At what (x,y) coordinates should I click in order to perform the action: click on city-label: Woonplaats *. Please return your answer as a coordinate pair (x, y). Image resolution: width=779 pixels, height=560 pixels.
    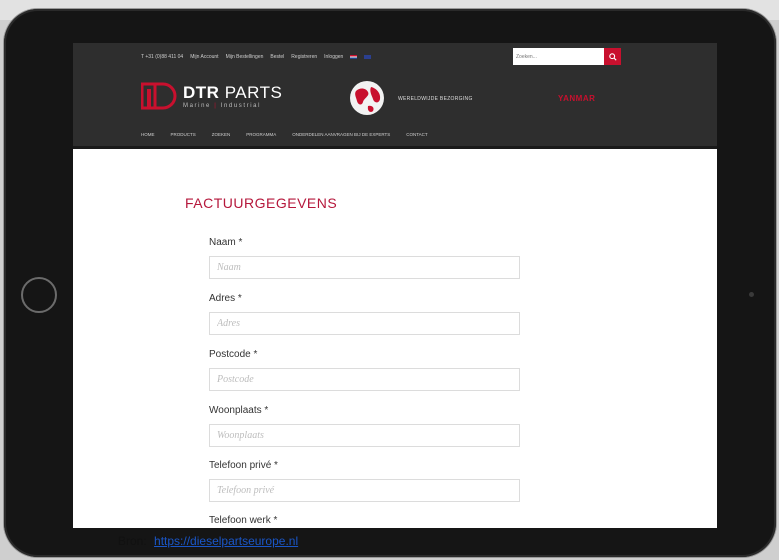
    Looking at the image, I should click on (239, 410).